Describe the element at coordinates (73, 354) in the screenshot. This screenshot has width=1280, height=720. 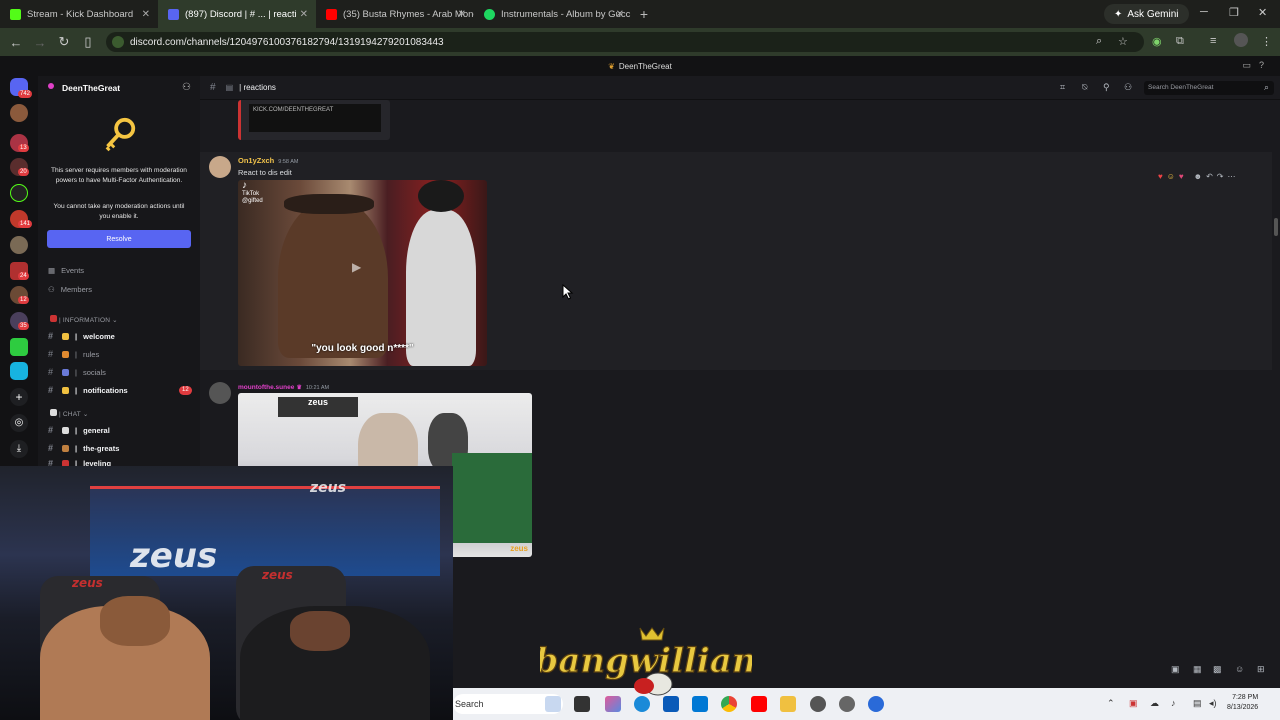
I see `channel-rules: # | rules` at that location.